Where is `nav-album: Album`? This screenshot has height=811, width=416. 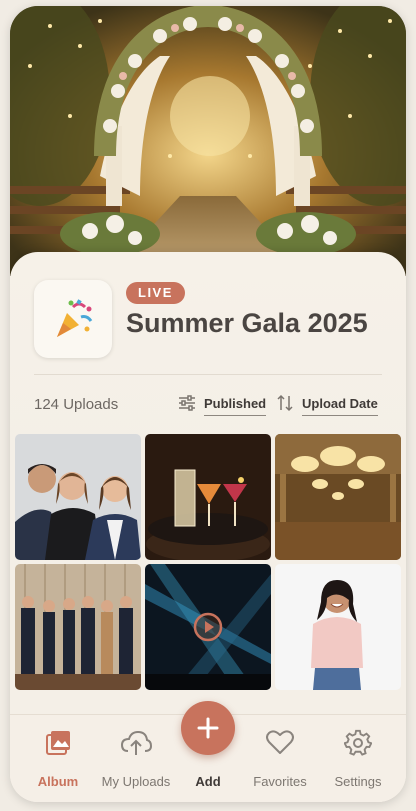 nav-album: Album is located at coordinates (58, 758).